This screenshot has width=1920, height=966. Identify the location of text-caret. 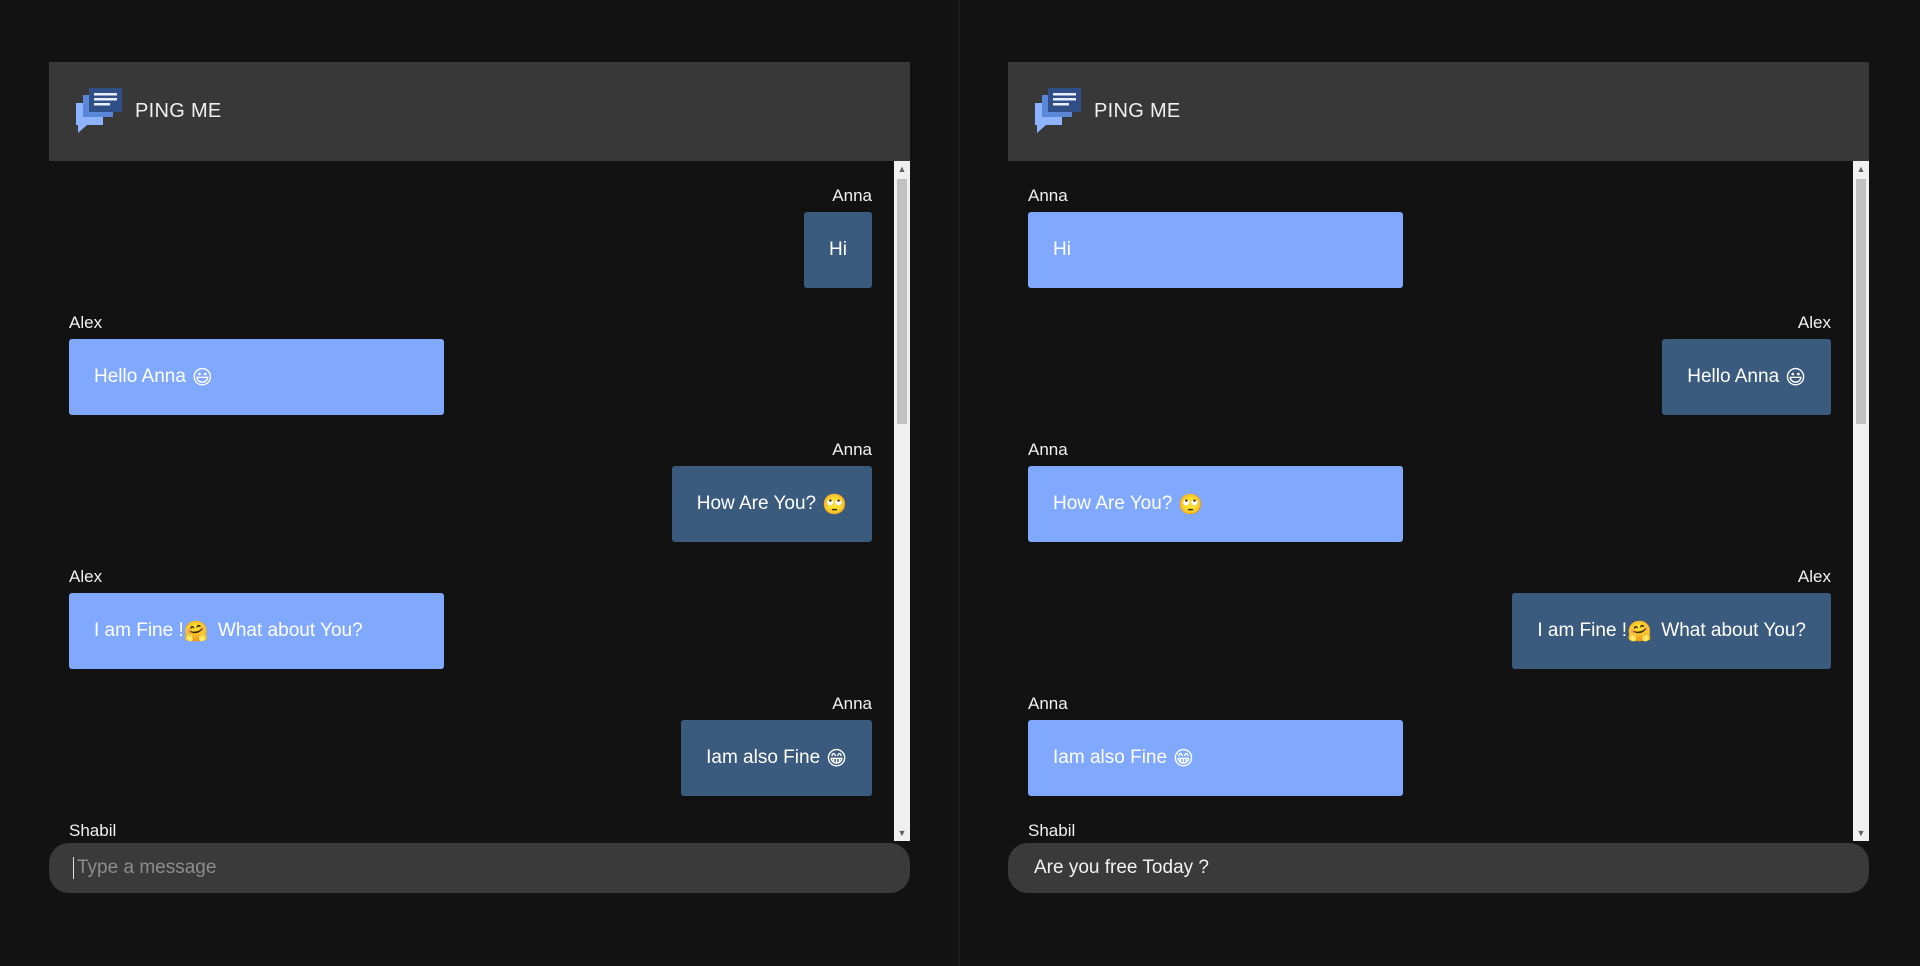
(73, 868).